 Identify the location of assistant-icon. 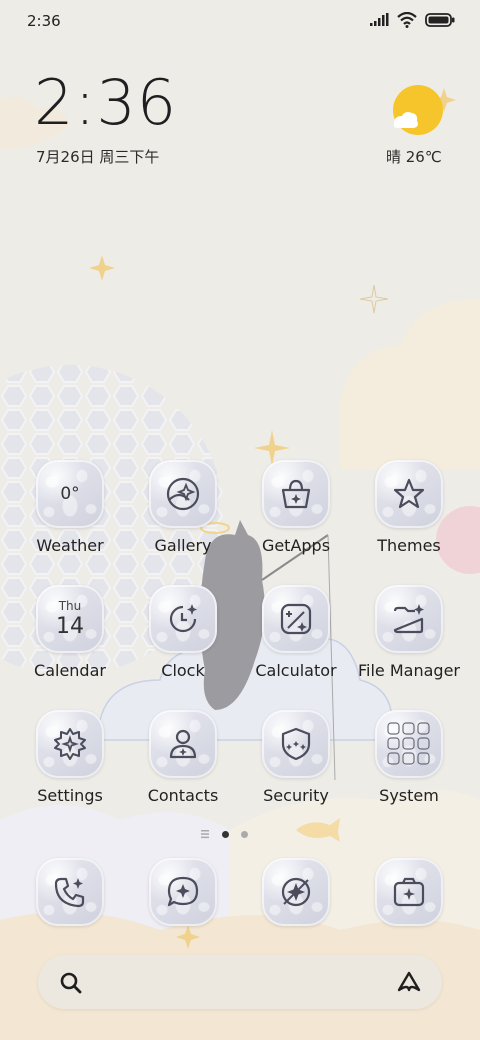
(409, 982).